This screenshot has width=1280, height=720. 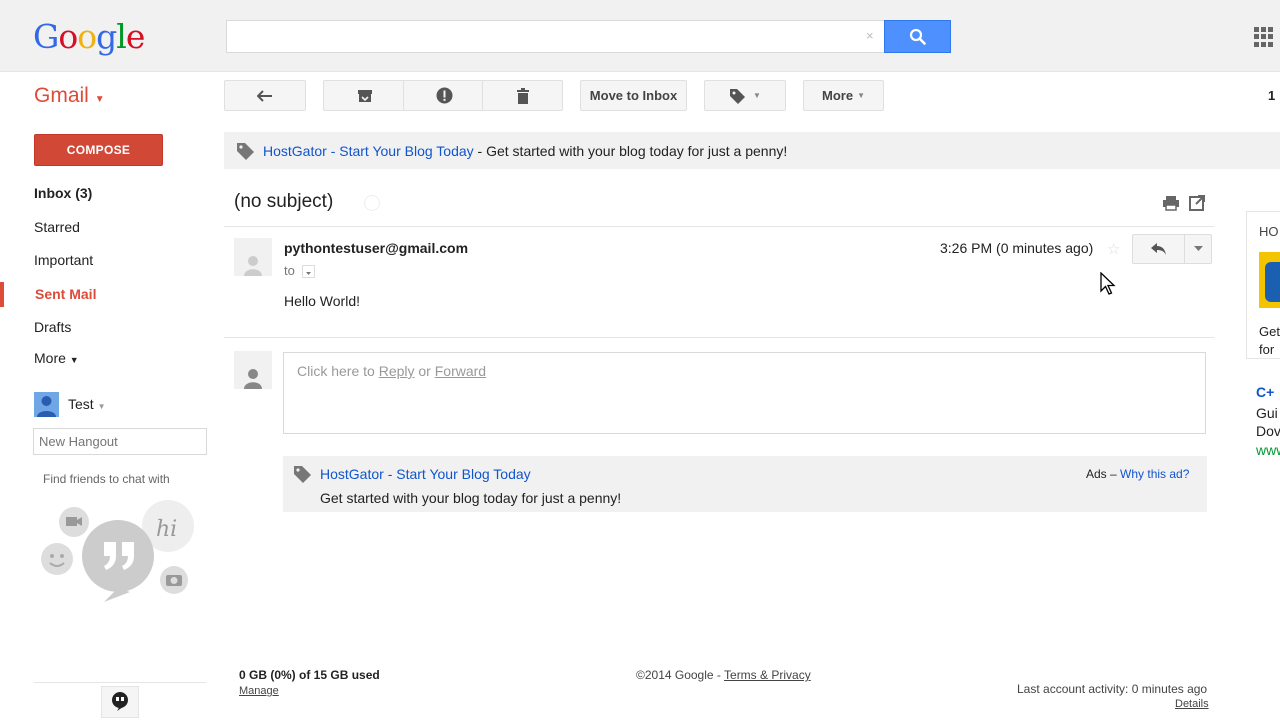 What do you see at coordinates (1112, 689) in the screenshot?
I see `last-account-activity: Last account activity: 0 minutes ago` at bounding box center [1112, 689].